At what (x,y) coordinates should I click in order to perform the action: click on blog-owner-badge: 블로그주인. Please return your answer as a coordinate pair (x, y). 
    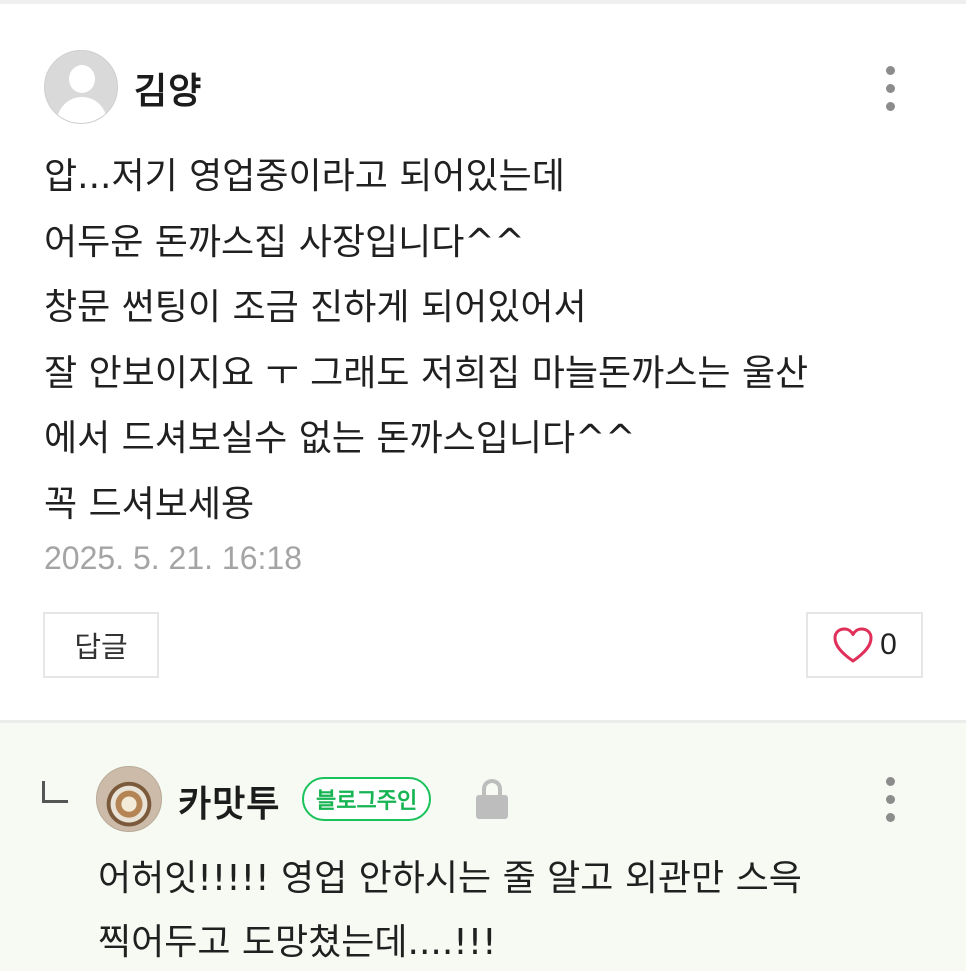
    Looking at the image, I should click on (367, 799).